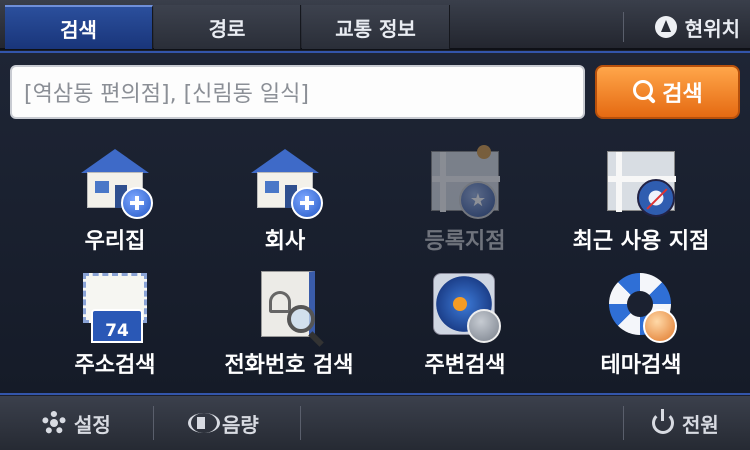  I want to click on address-sign-number: 74, so click(117, 326).